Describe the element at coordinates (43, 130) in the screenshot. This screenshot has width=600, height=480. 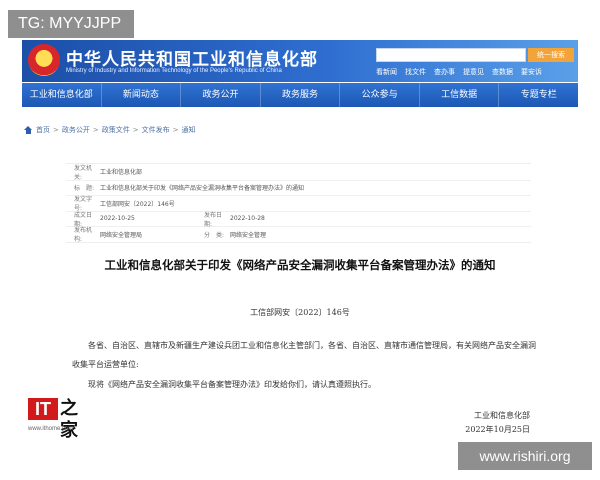
I see `breadcrumb-item: 首页` at that location.